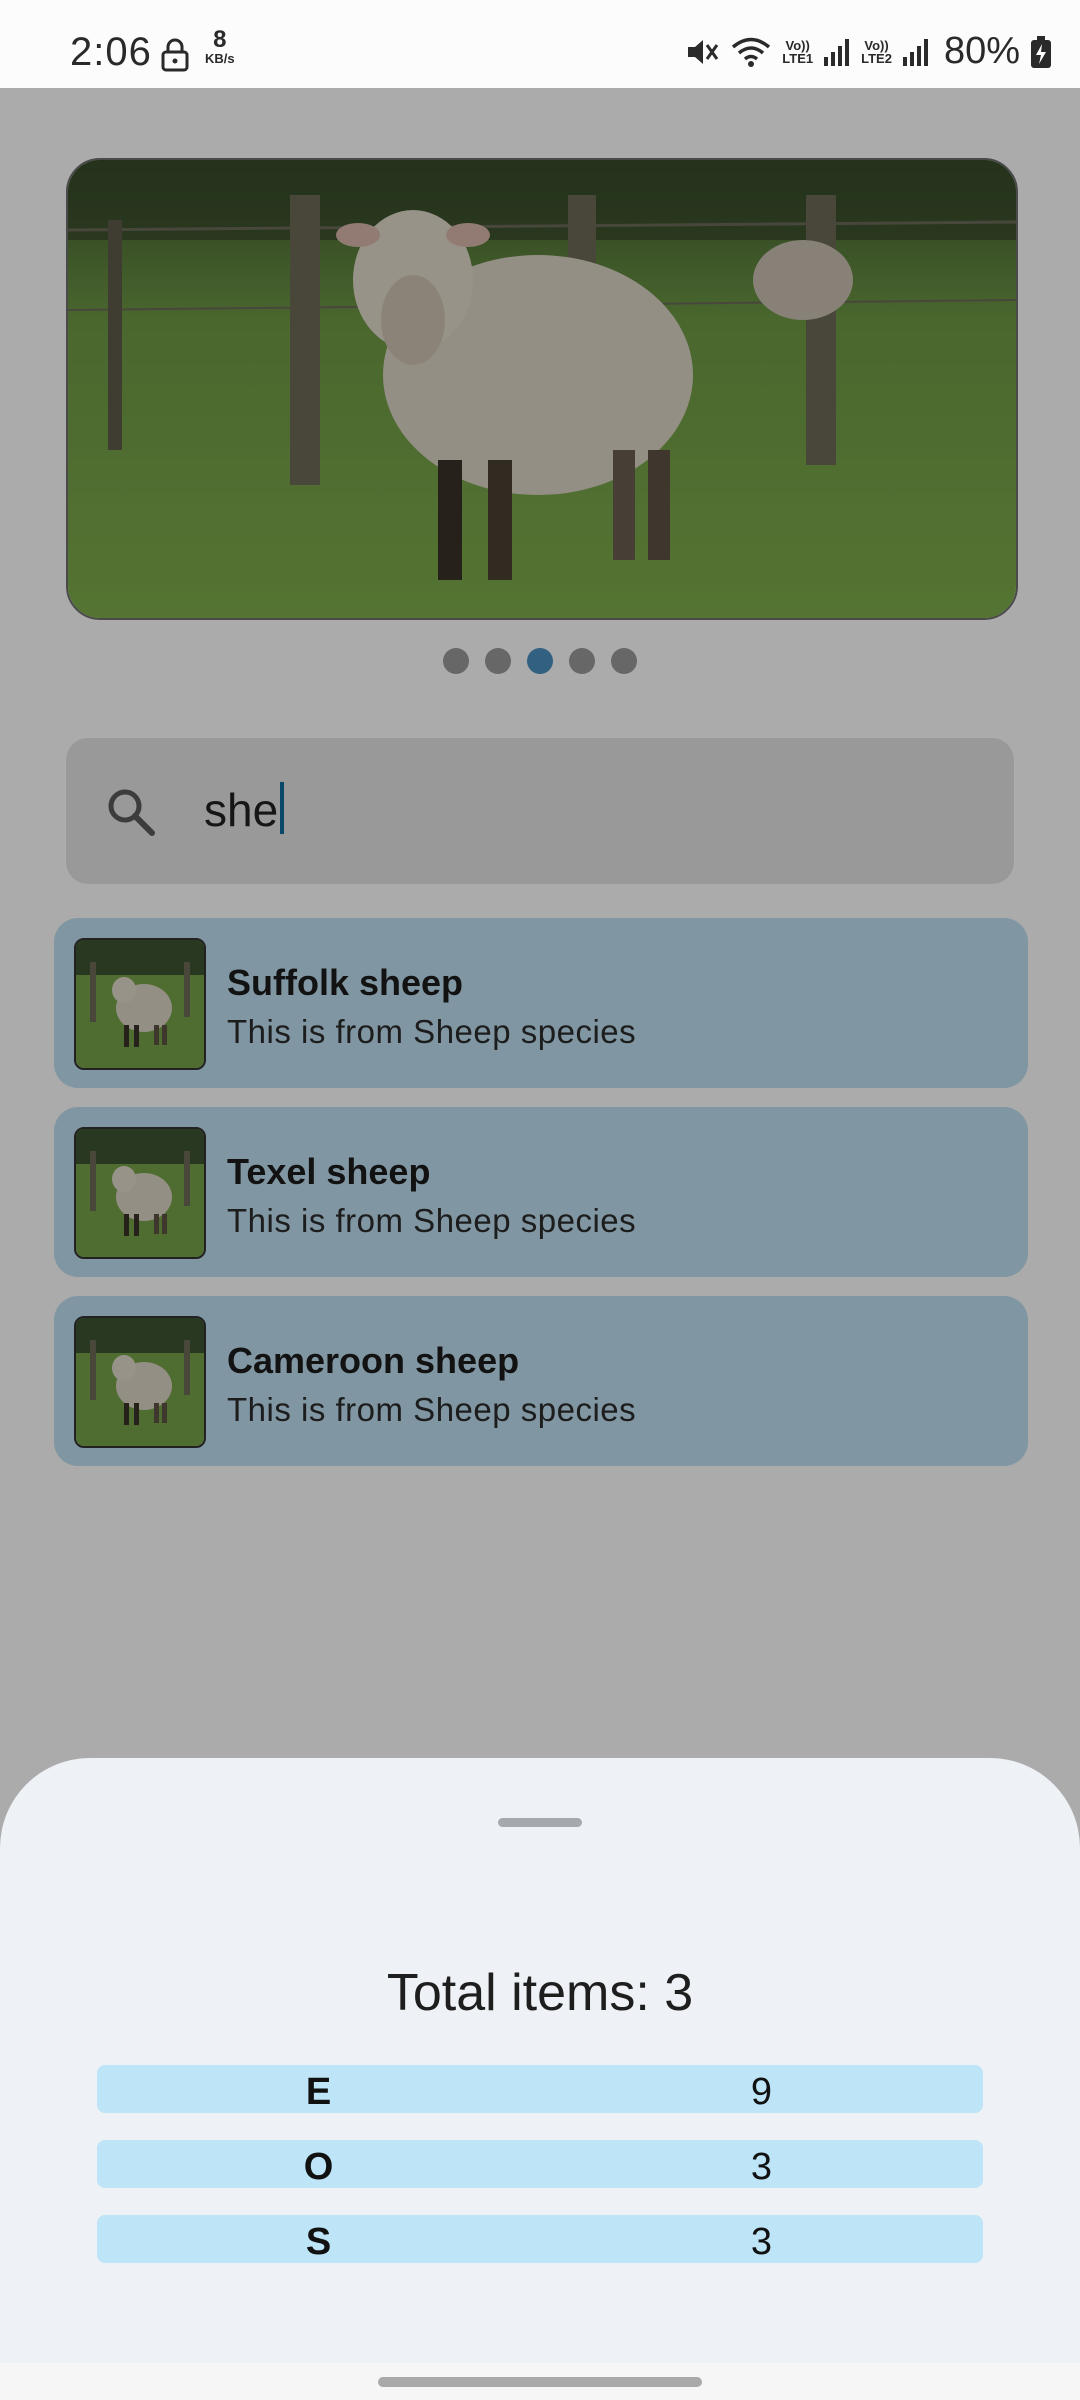 The height and width of the screenshot is (2400, 1080). I want to click on status-bar: 2:06 8 KB/s Vo)) LTE1 Vo)) LTE2 80%, so click(540, 44).